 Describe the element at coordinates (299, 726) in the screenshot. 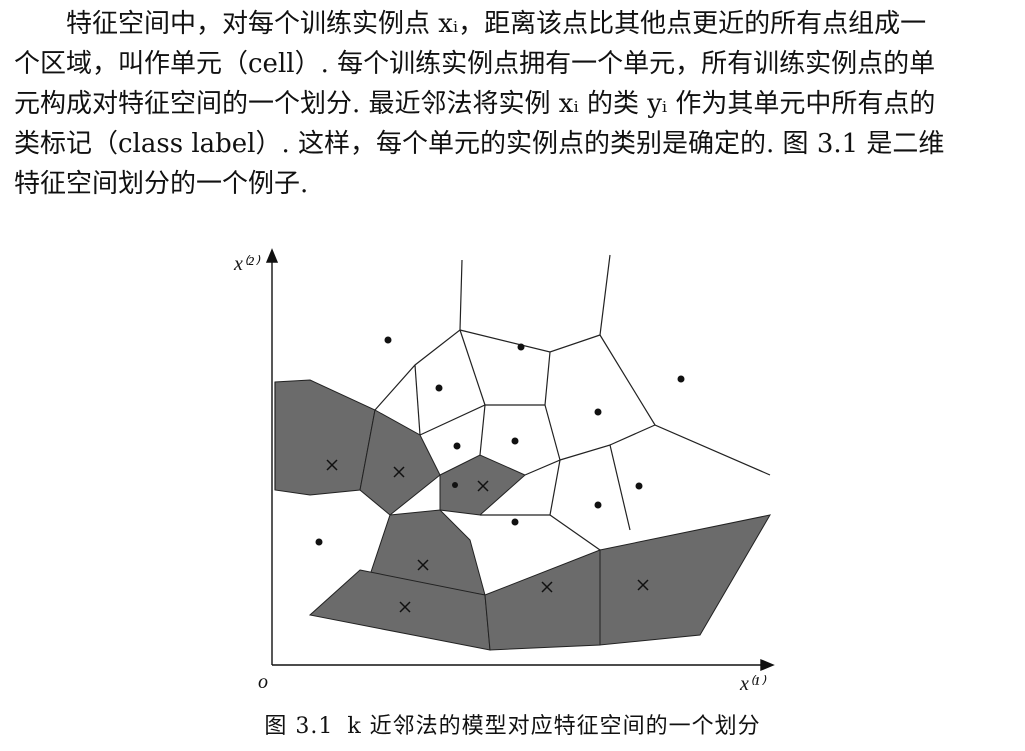

I see `caption-number: 图 3.1` at that location.